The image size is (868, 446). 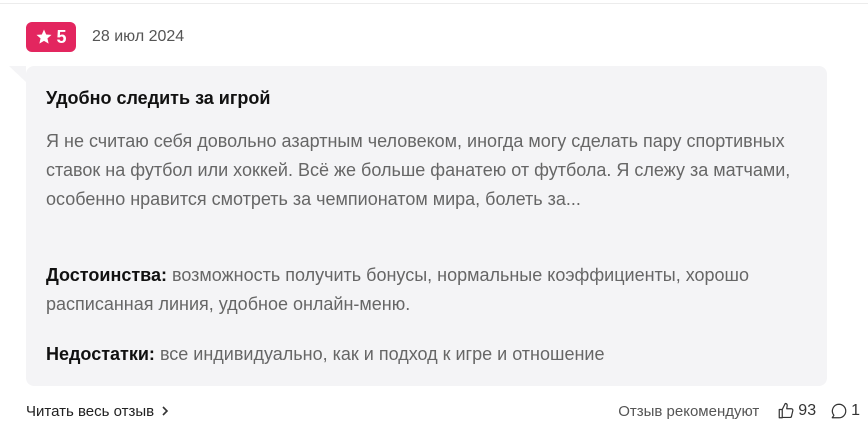 I want to click on pros-label: Достоинства:, so click(x=106, y=275).